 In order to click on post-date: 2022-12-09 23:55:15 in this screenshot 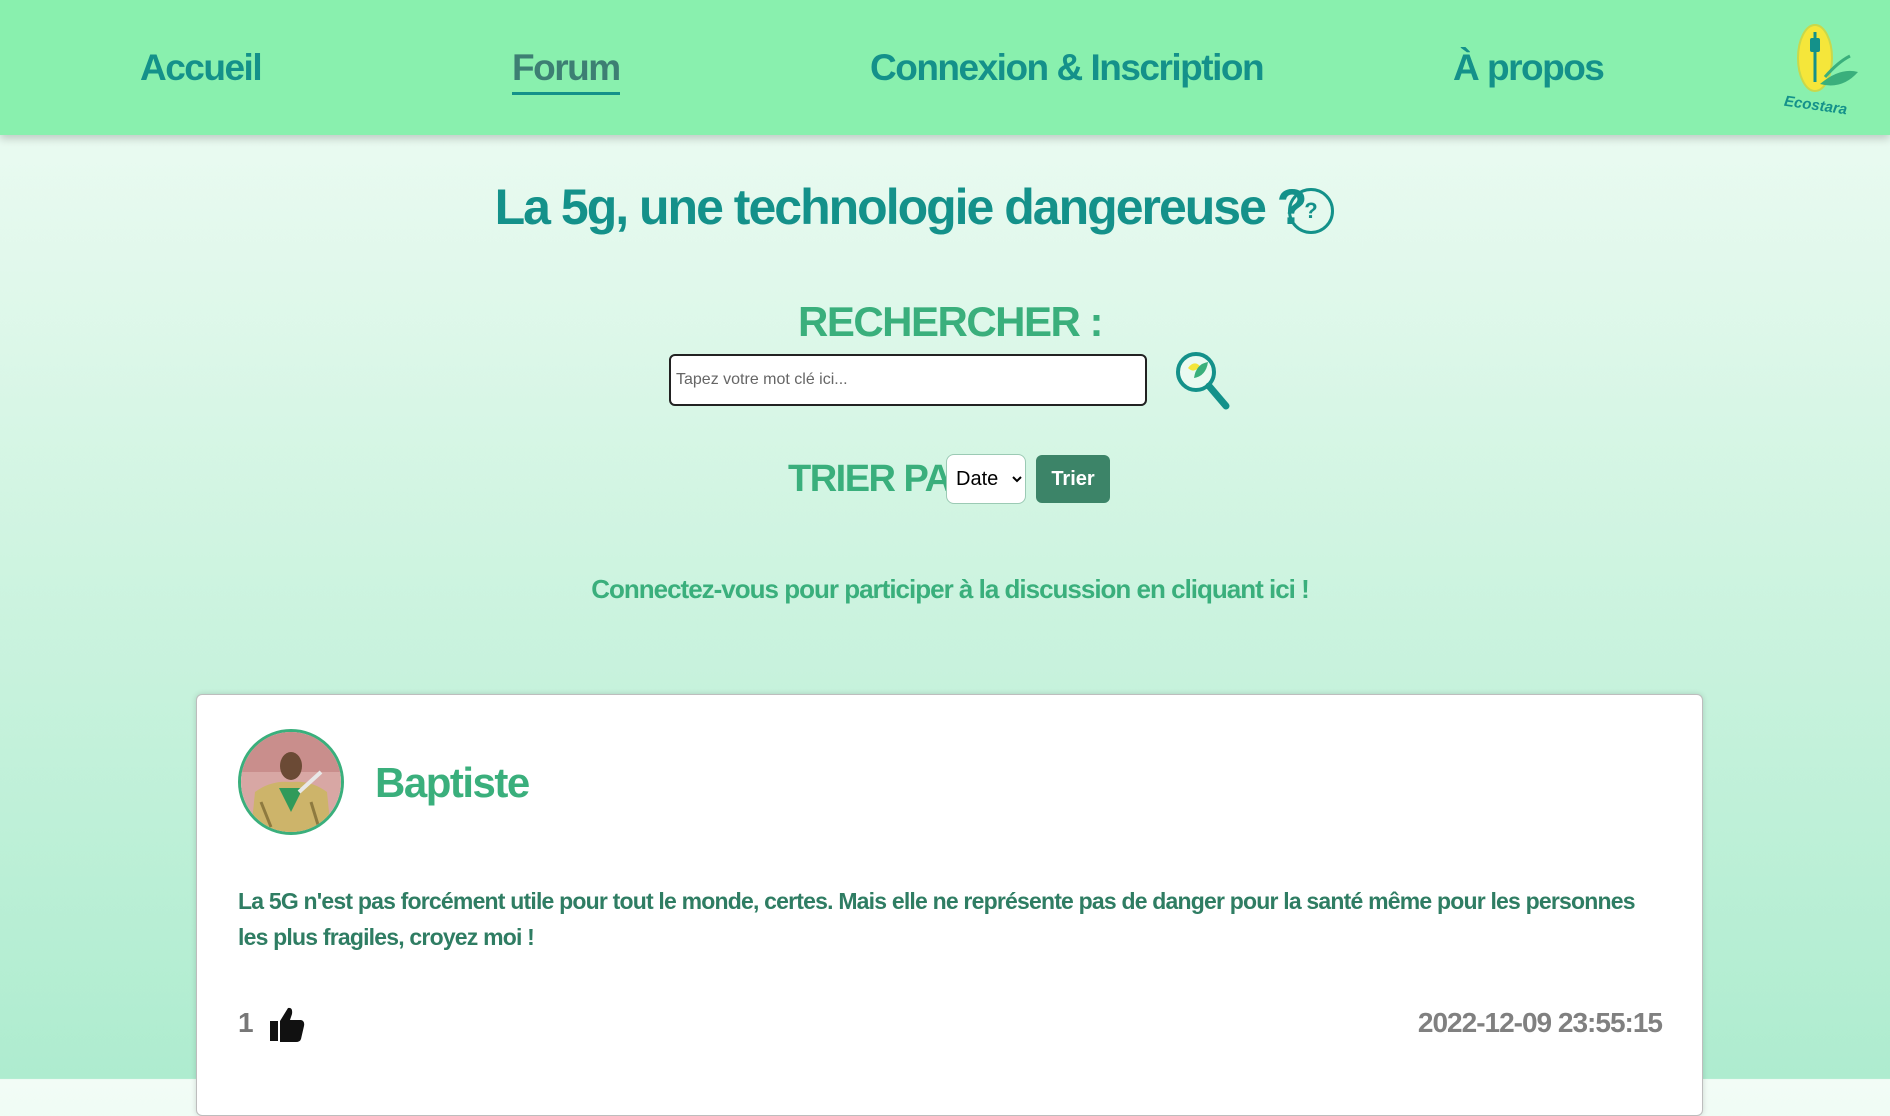, I will do `click(1540, 1022)`.